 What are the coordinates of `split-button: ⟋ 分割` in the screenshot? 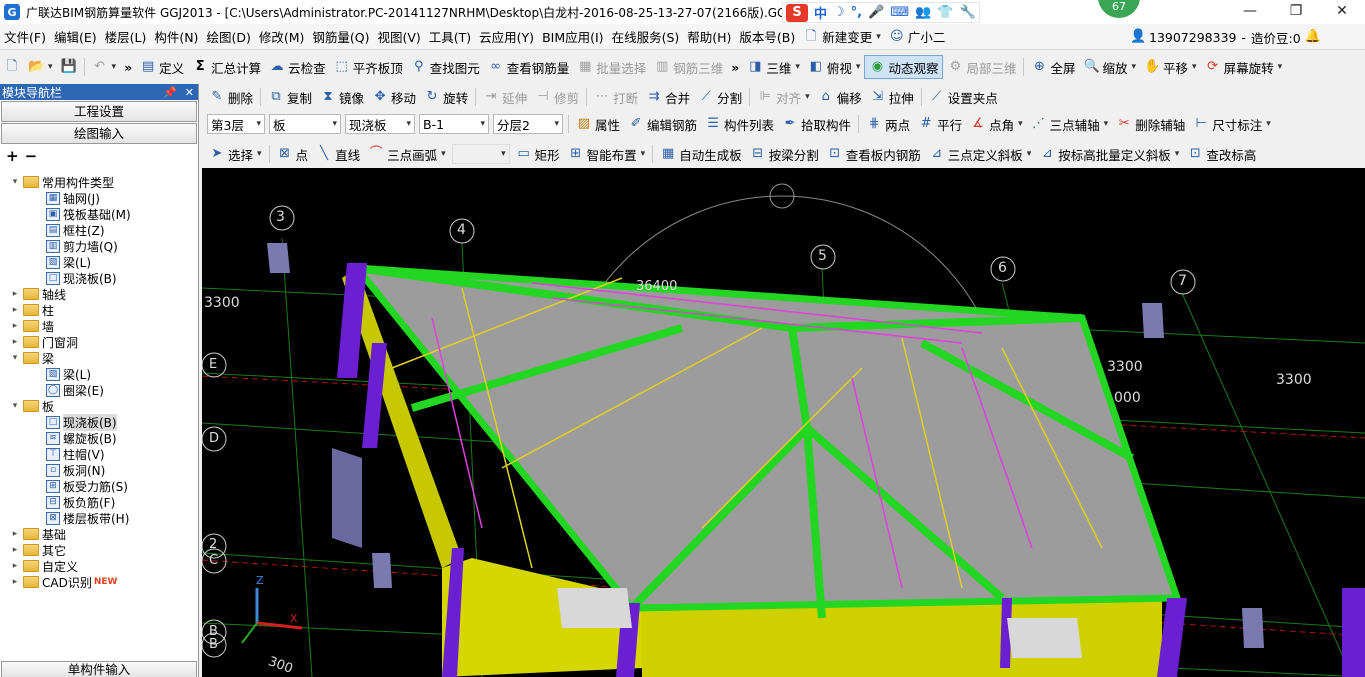 It's located at (720, 97).